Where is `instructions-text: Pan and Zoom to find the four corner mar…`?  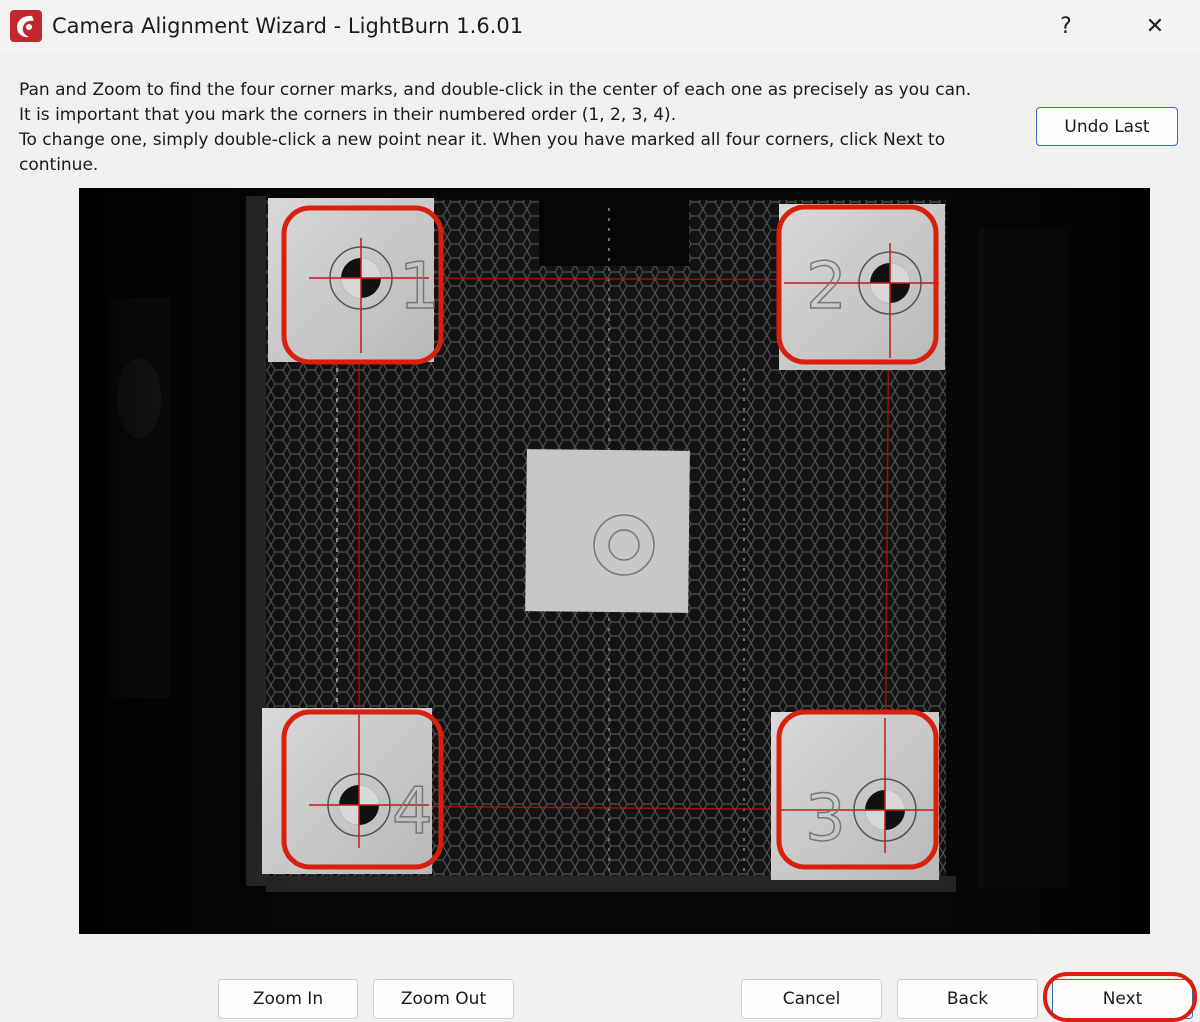 instructions-text: Pan and Zoom to find the four corner mar… is located at coordinates (521, 128).